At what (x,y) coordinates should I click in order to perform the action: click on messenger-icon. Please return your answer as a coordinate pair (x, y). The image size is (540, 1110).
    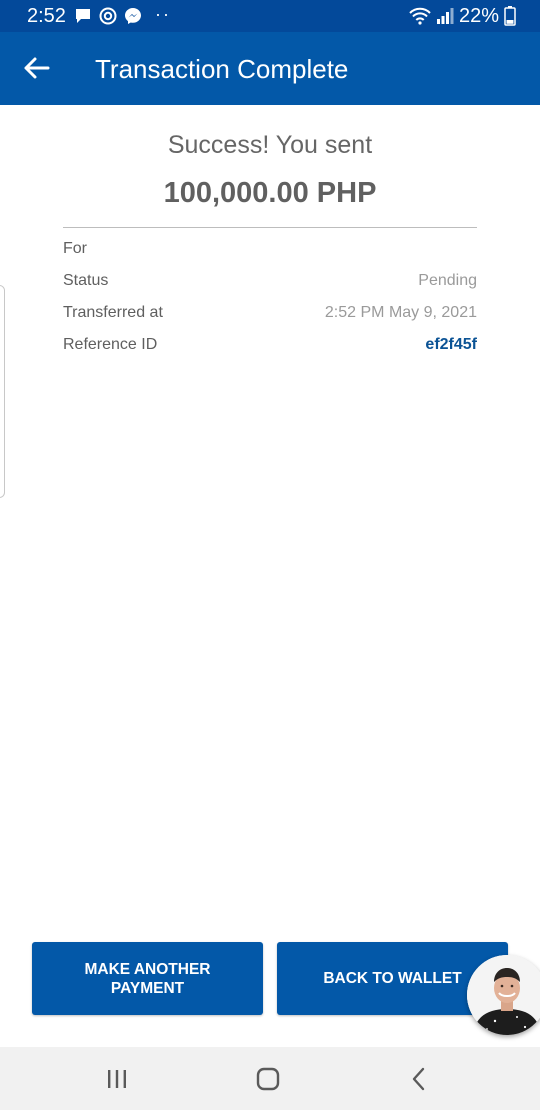
    Looking at the image, I should click on (133, 16).